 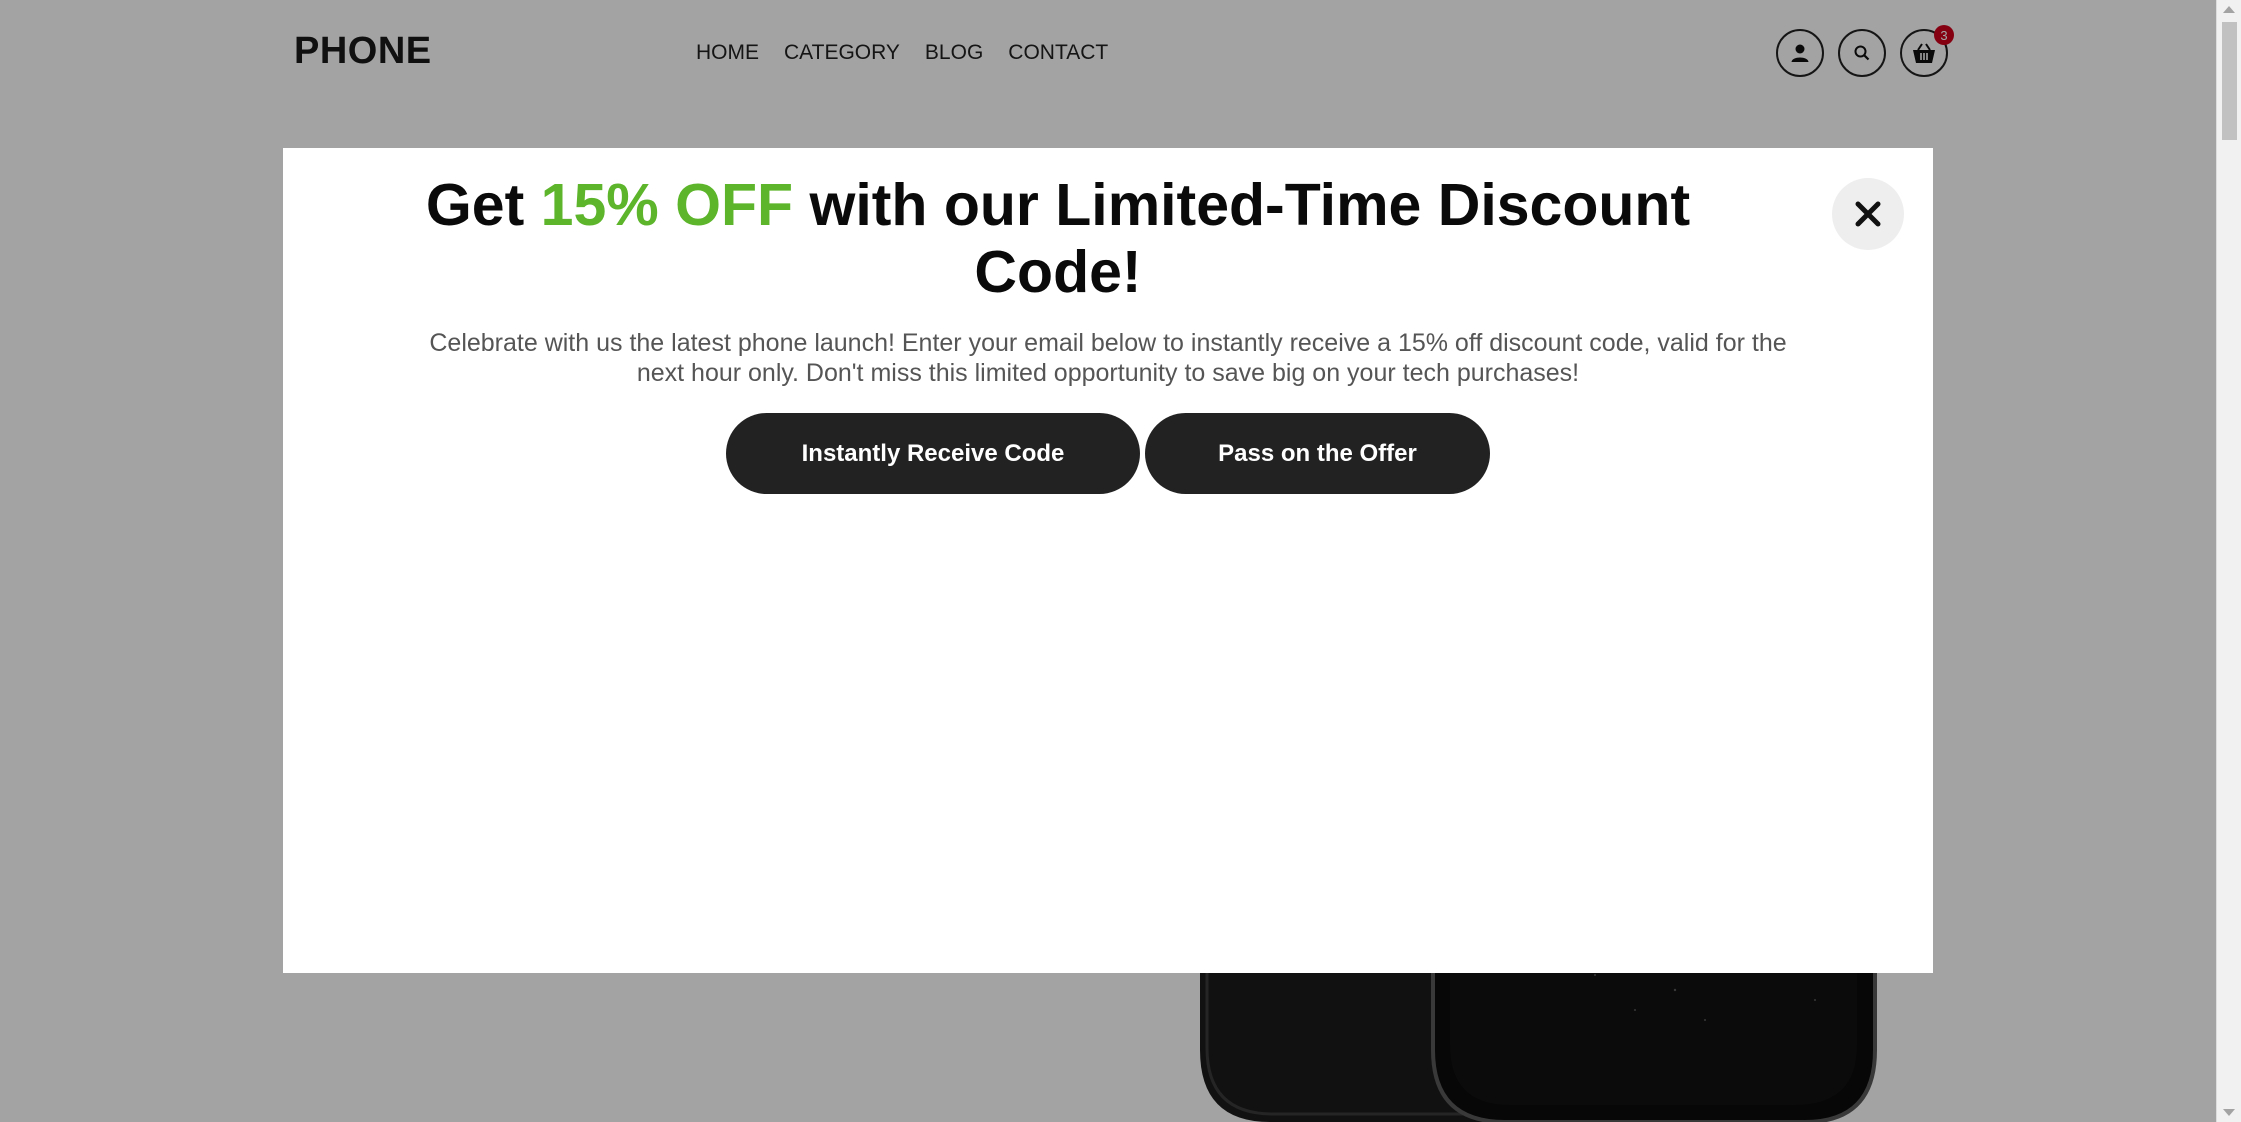 I want to click on close-icon, so click(x=1868, y=214).